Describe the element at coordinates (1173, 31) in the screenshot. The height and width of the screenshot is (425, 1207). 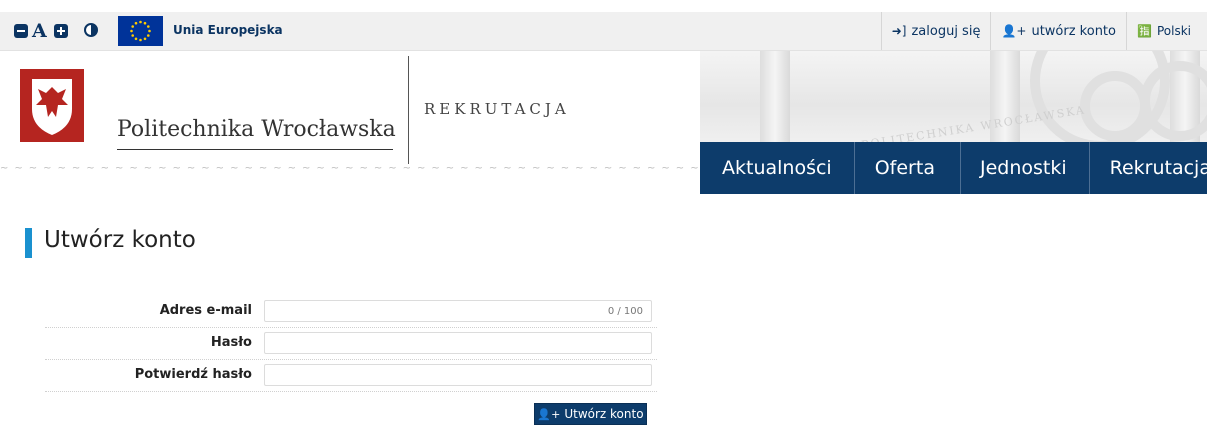
I see `language-label: Polski` at that location.